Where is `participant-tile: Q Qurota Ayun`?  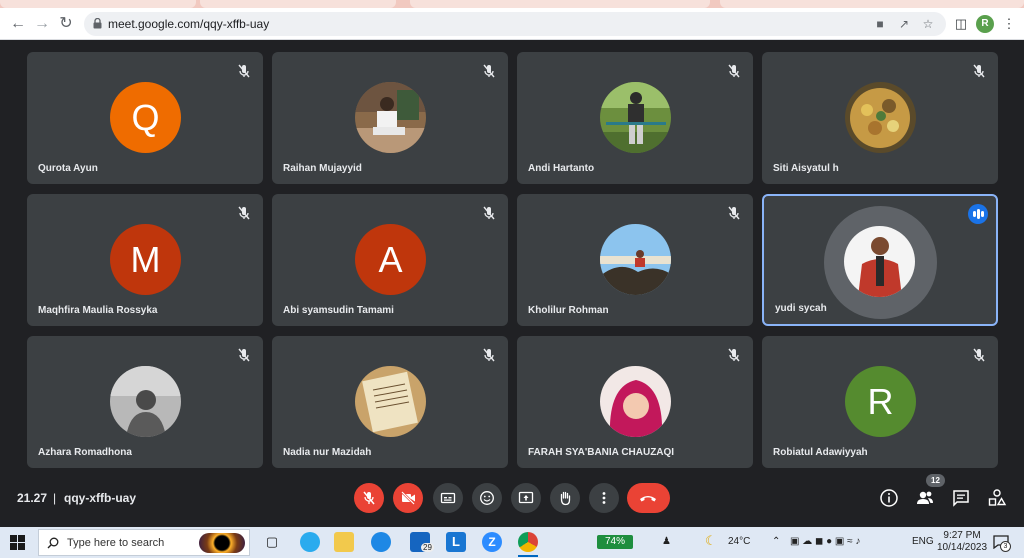 participant-tile: Q Qurota Ayun is located at coordinates (145, 118).